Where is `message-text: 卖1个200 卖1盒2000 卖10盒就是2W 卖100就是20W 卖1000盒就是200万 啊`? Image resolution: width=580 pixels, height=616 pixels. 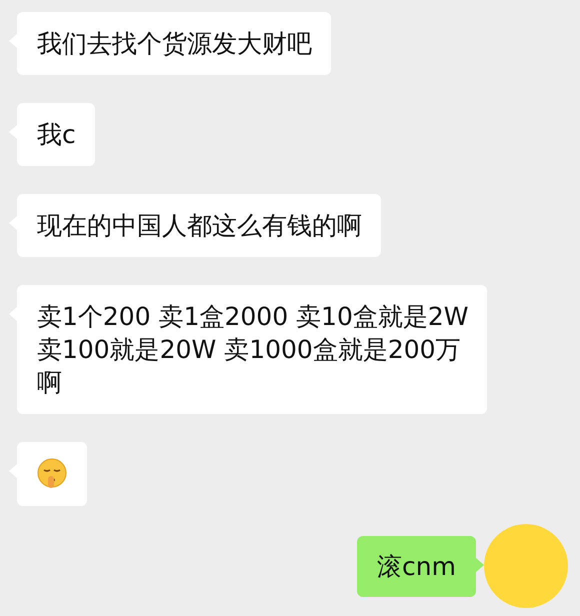 message-text: 卖1个200 卖1盒2000 卖10盒就是2W 卖100就是20W 卖1000盒就是200万 啊 is located at coordinates (252, 349).